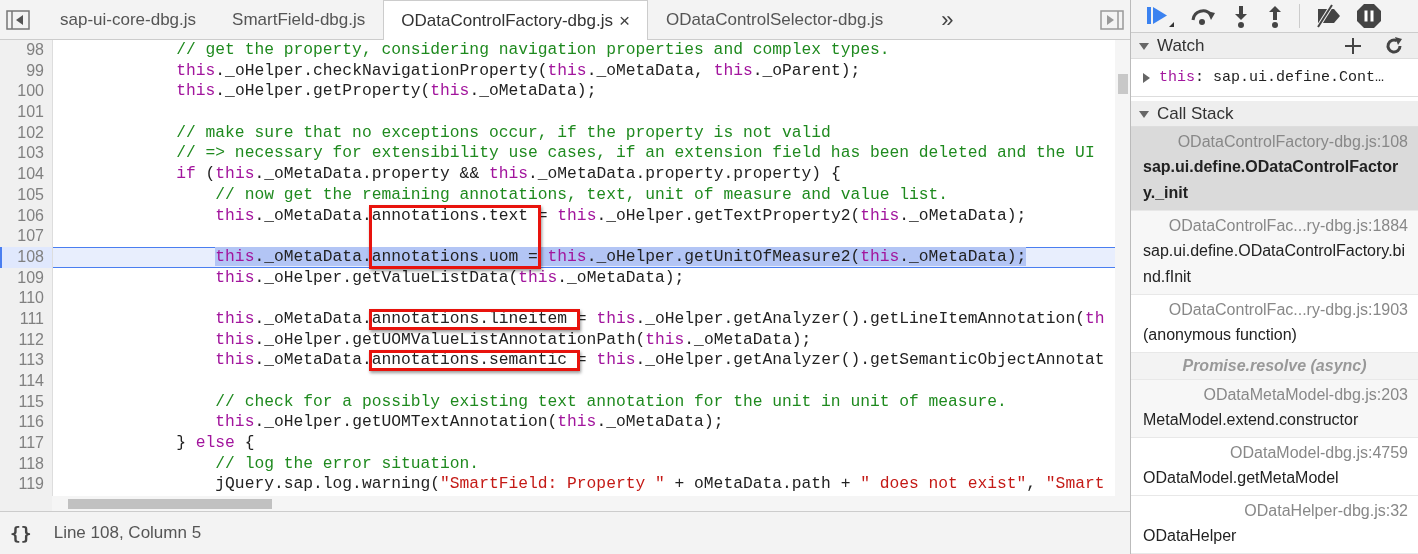 This screenshot has height=554, width=1418. I want to click on line-number: 104, so click(30, 174).